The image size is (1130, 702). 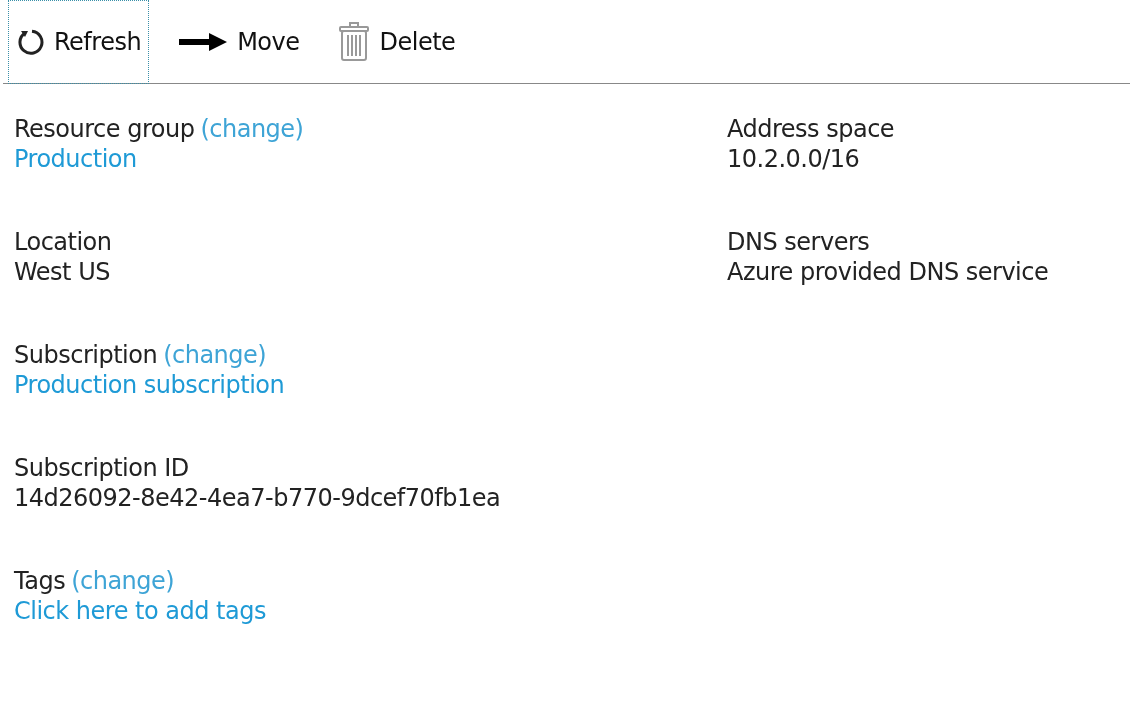 What do you see at coordinates (239, 42) in the screenshot?
I see `move-button: Move` at bounding box center [239, 42].